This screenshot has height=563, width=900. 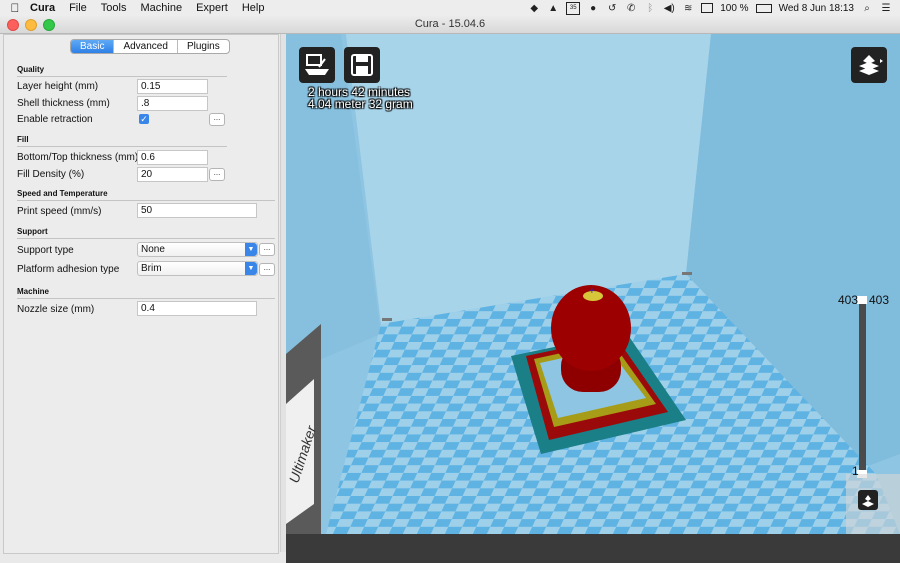 I want to click on menu-tools: Tools, so click(x=114, y=8).